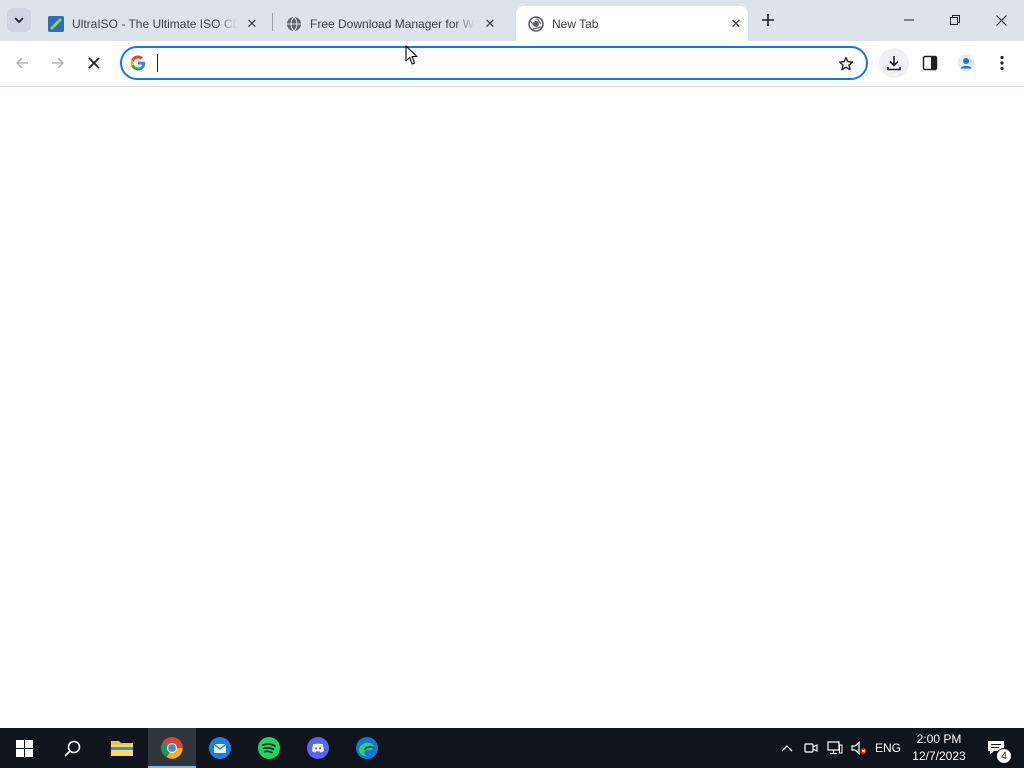 The image size is (1024, 768). What do you see at coordinates (632, 23) in the screenshot?
I see `tab-new-tab: New Tab ✕` at bounding box center [632, 23].